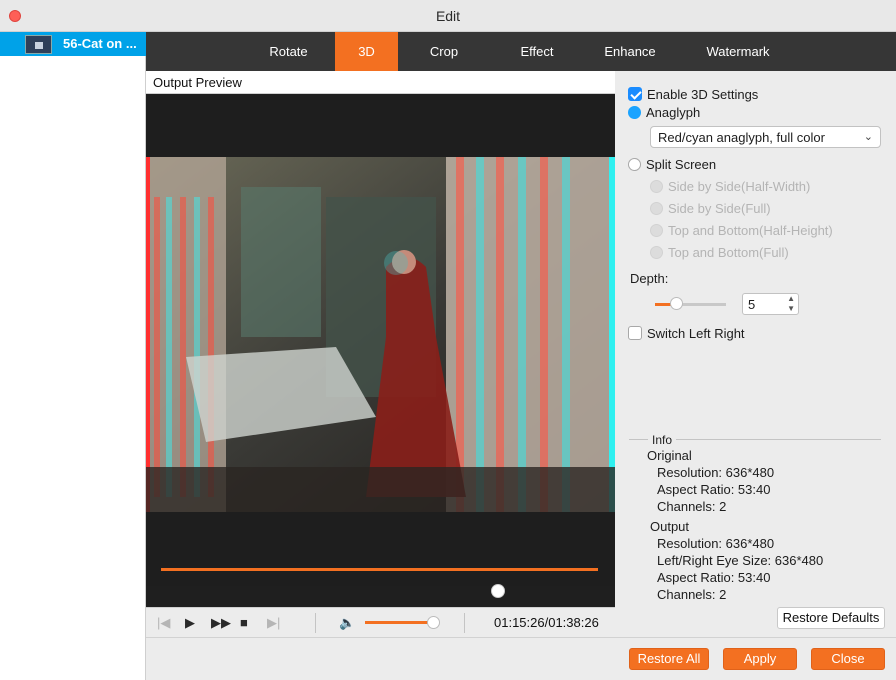 This screenshot has height=680, width=896. What do you see at coordinates (670, 526) in the screenshot?
I see `output-heading: Output` at bounding box center [670, 526].